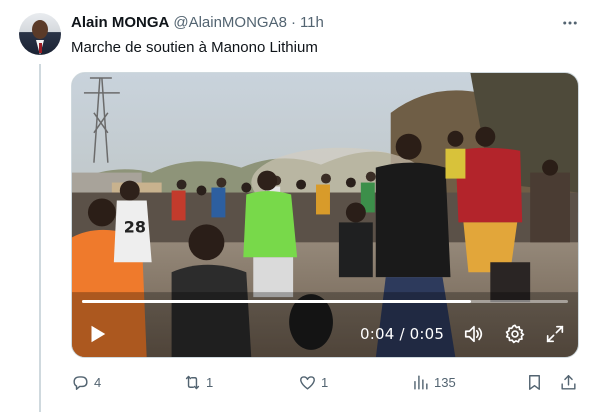  Describe the element at coordinates (80, 382) in the screenshot. I see `reply-icon` at that location.